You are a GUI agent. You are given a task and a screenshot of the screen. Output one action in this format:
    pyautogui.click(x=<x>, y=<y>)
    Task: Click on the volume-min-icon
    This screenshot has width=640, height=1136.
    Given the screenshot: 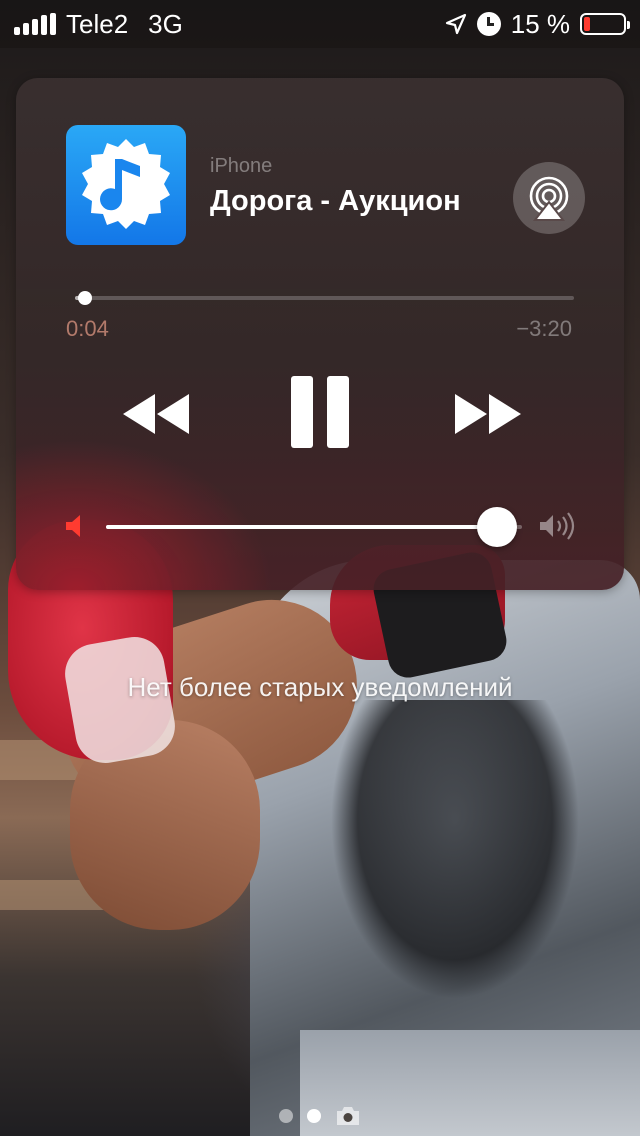 What is the action you would take?
    pyautogui.click(x=73, y=526)
    